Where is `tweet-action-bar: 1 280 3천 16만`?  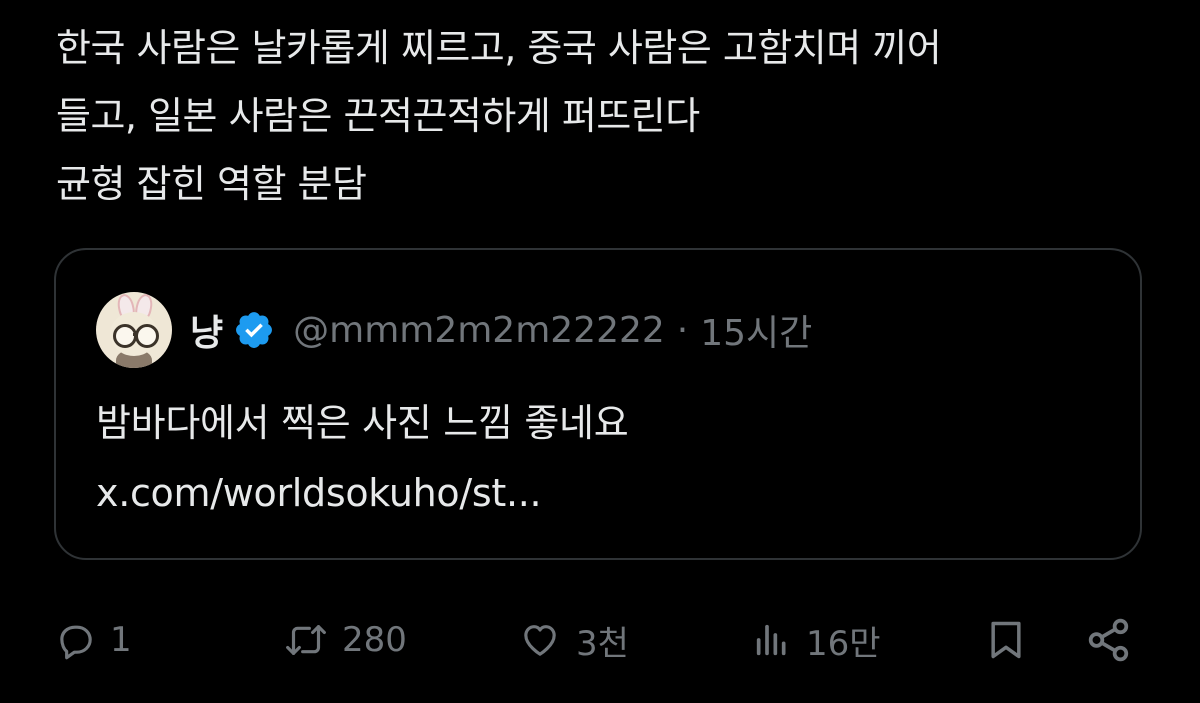 tweet-action-bar: 1 280 3천 16만 is located at coordinates (600, 640).